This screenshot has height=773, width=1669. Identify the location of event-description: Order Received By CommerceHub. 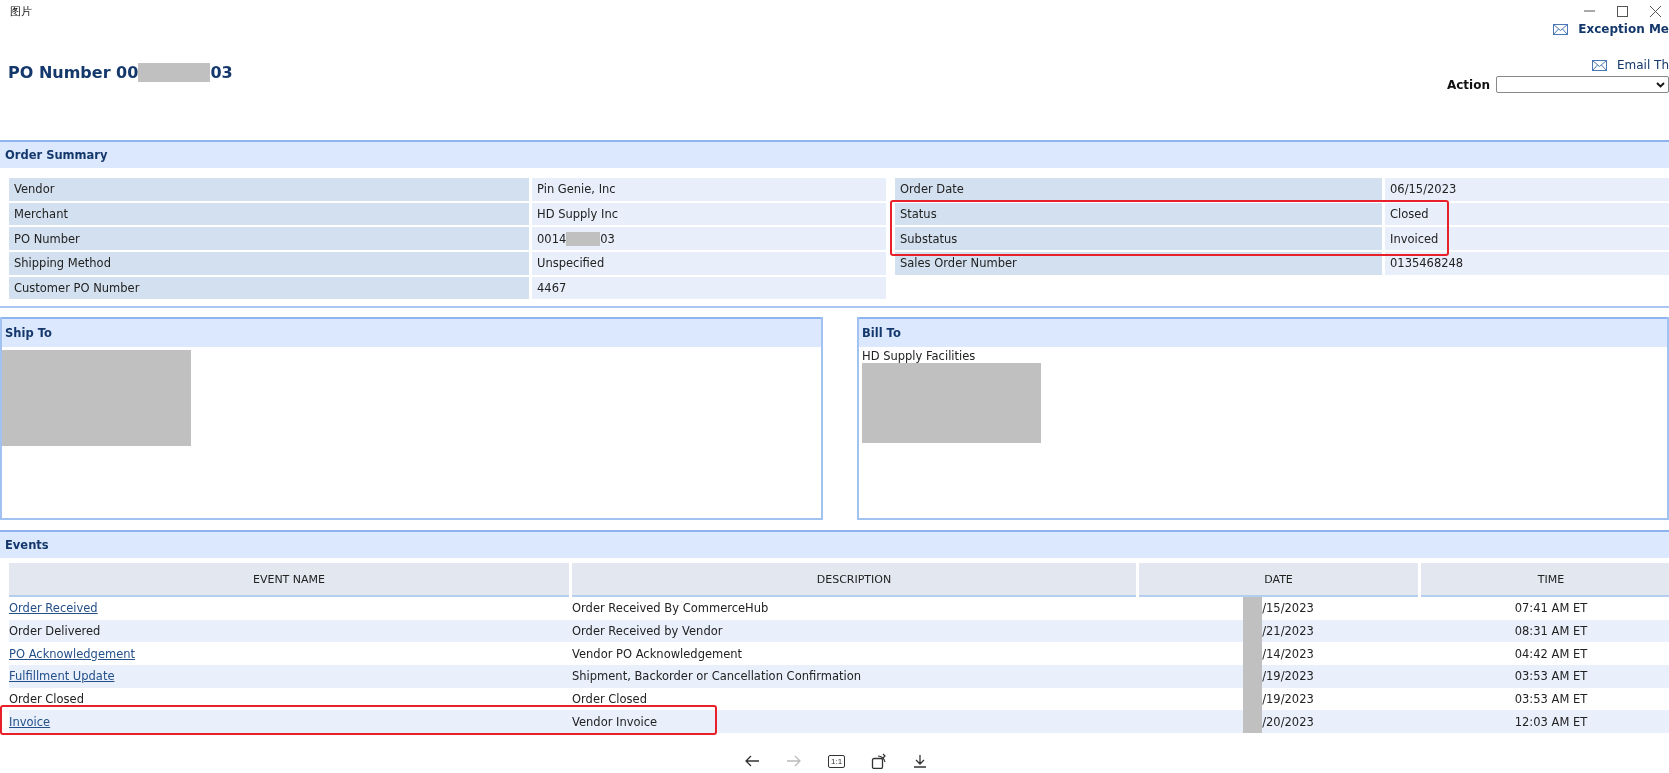
(670, 608).